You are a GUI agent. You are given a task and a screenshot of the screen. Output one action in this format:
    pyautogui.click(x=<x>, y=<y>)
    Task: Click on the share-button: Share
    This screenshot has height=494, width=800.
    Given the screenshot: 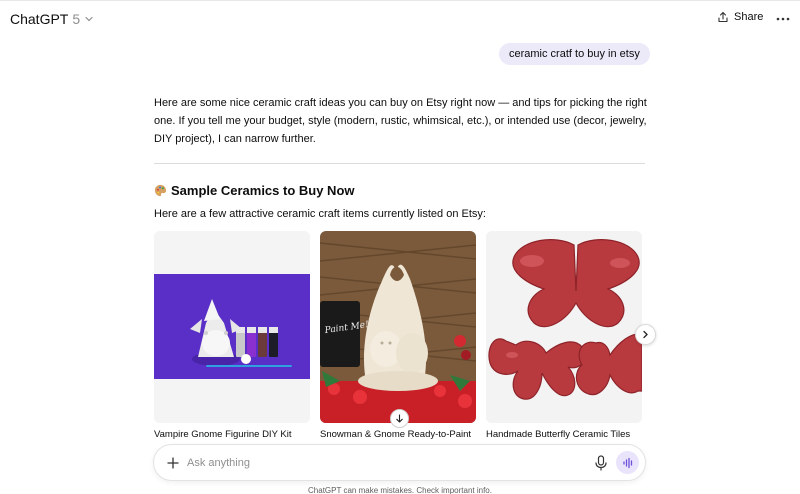 What is the action you would take?
    pyautogui.click(x=740, y=17)
    